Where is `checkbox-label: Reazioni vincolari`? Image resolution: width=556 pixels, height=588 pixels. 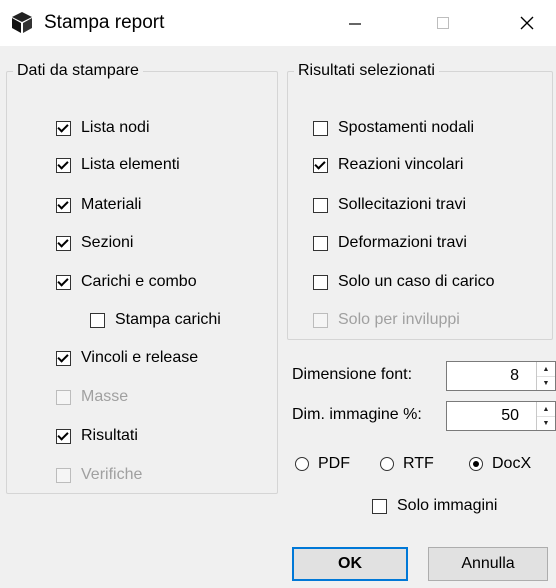
checkbox-label: Reazioni vincolari is located at coordinates (401, 164).